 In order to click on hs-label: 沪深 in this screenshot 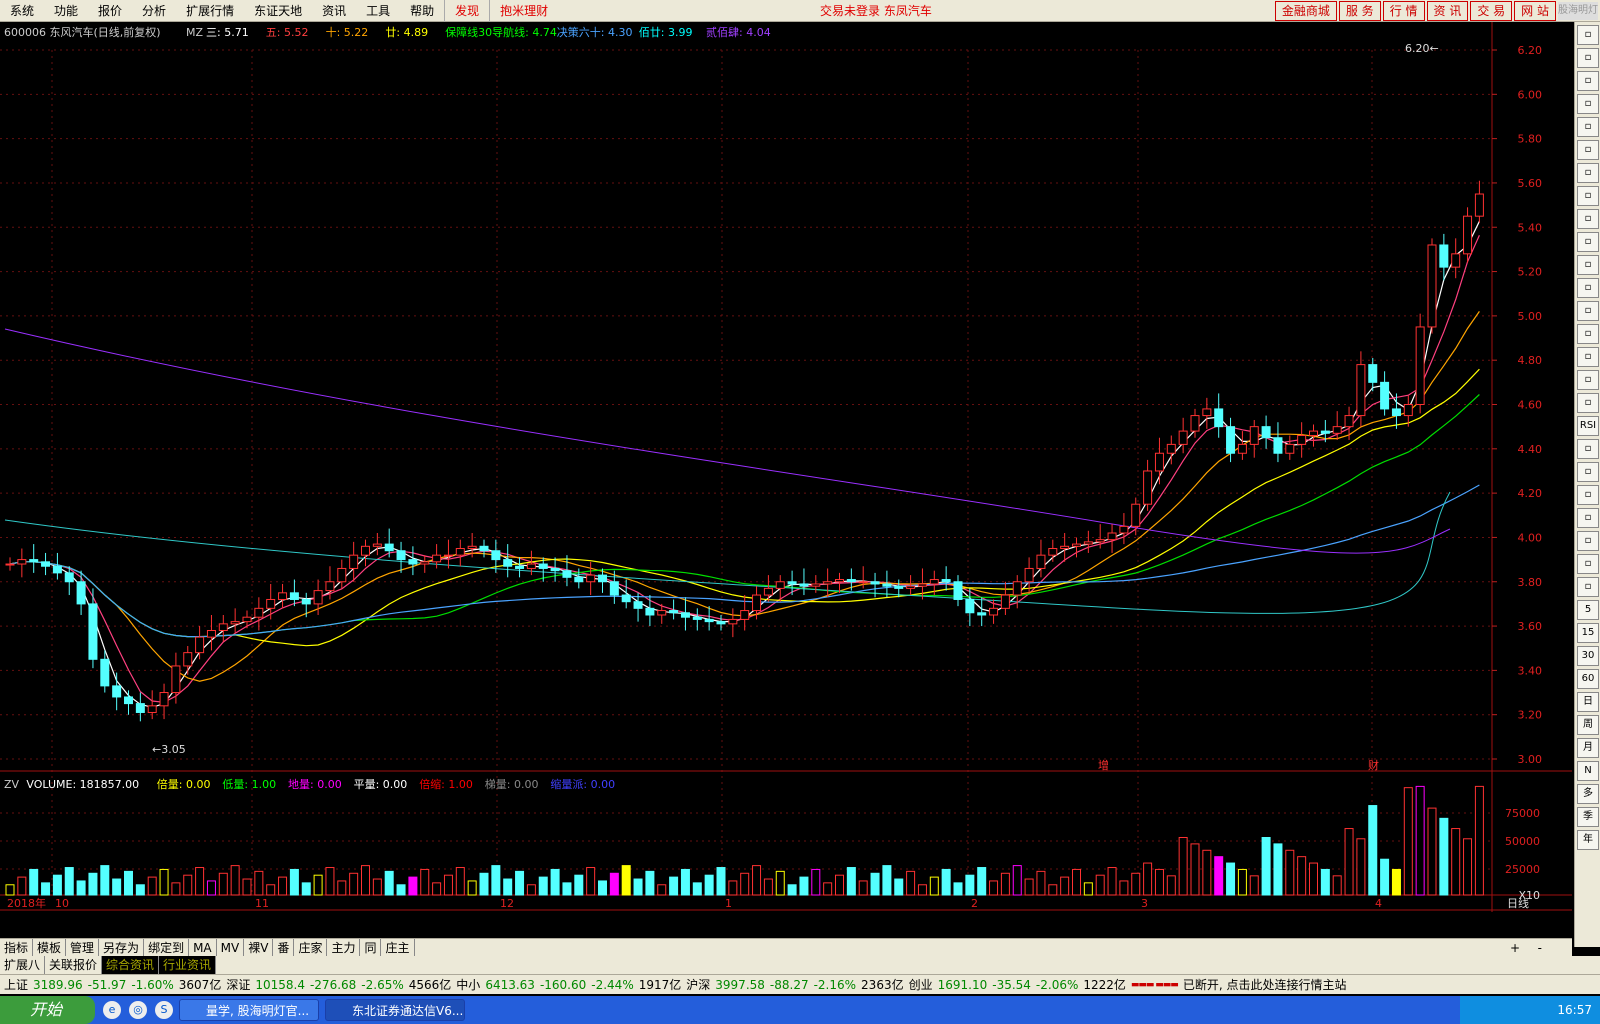, I will do `click(698, 984)`.